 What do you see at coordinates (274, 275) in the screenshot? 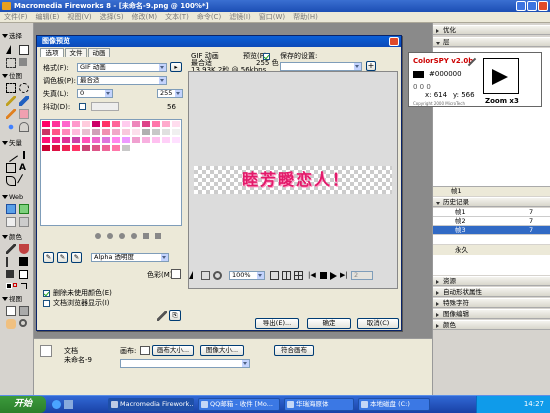
I see `single-view-icon` at bounding box center [274, 275].